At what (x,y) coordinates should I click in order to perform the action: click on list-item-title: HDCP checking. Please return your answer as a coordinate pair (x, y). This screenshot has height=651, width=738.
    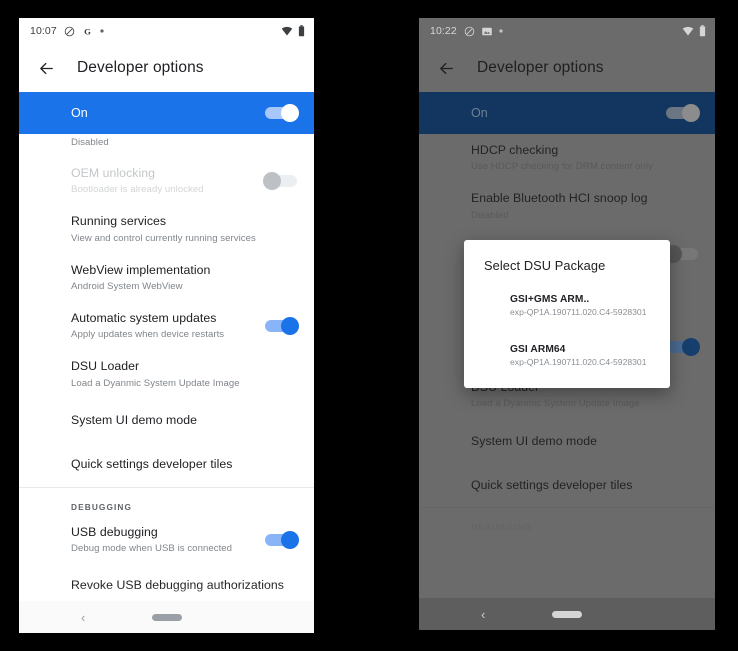
    Looking at the image, I should click on (515, 150).